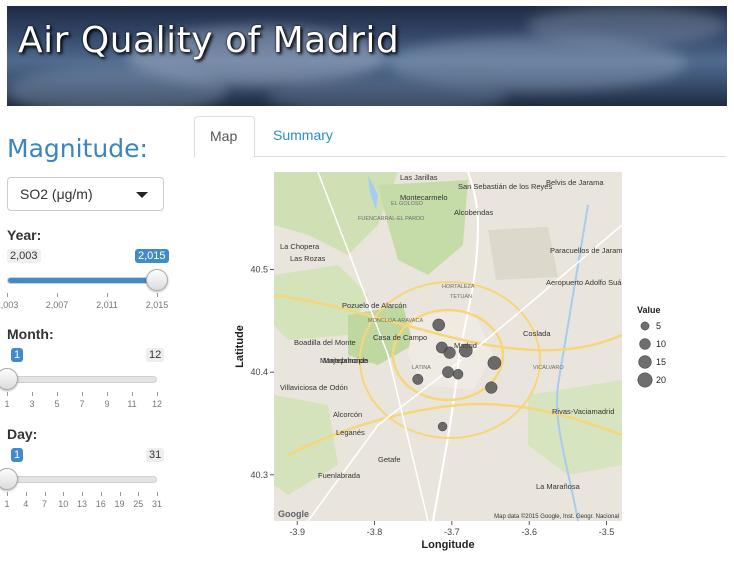 The height and width of the screenshot is (568, 734). What do you see at coordinates (460, 137) in the screenshot?
I see `tab-bar: Map Summary` at bounding box center [460, 137].